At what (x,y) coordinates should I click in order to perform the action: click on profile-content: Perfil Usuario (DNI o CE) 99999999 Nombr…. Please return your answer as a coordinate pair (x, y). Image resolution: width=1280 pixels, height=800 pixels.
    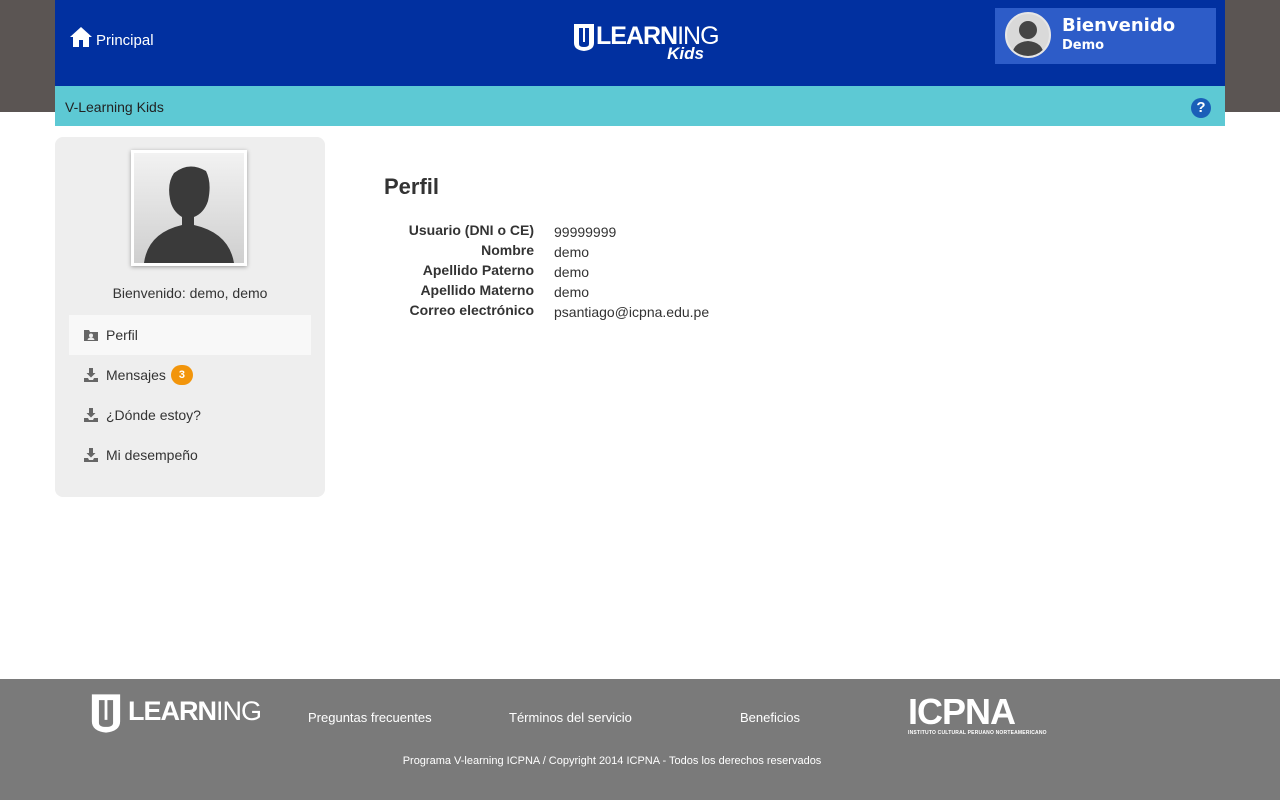
    Looking at the image, I should click on (546, 247).